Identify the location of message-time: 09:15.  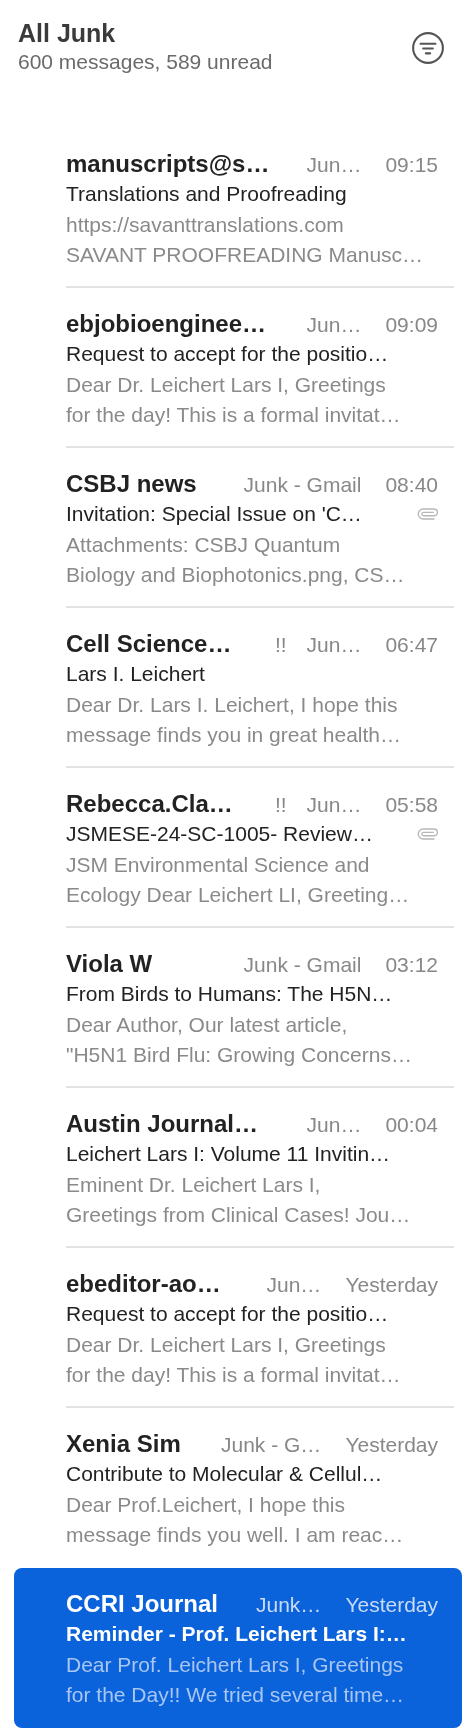
(411, 165).